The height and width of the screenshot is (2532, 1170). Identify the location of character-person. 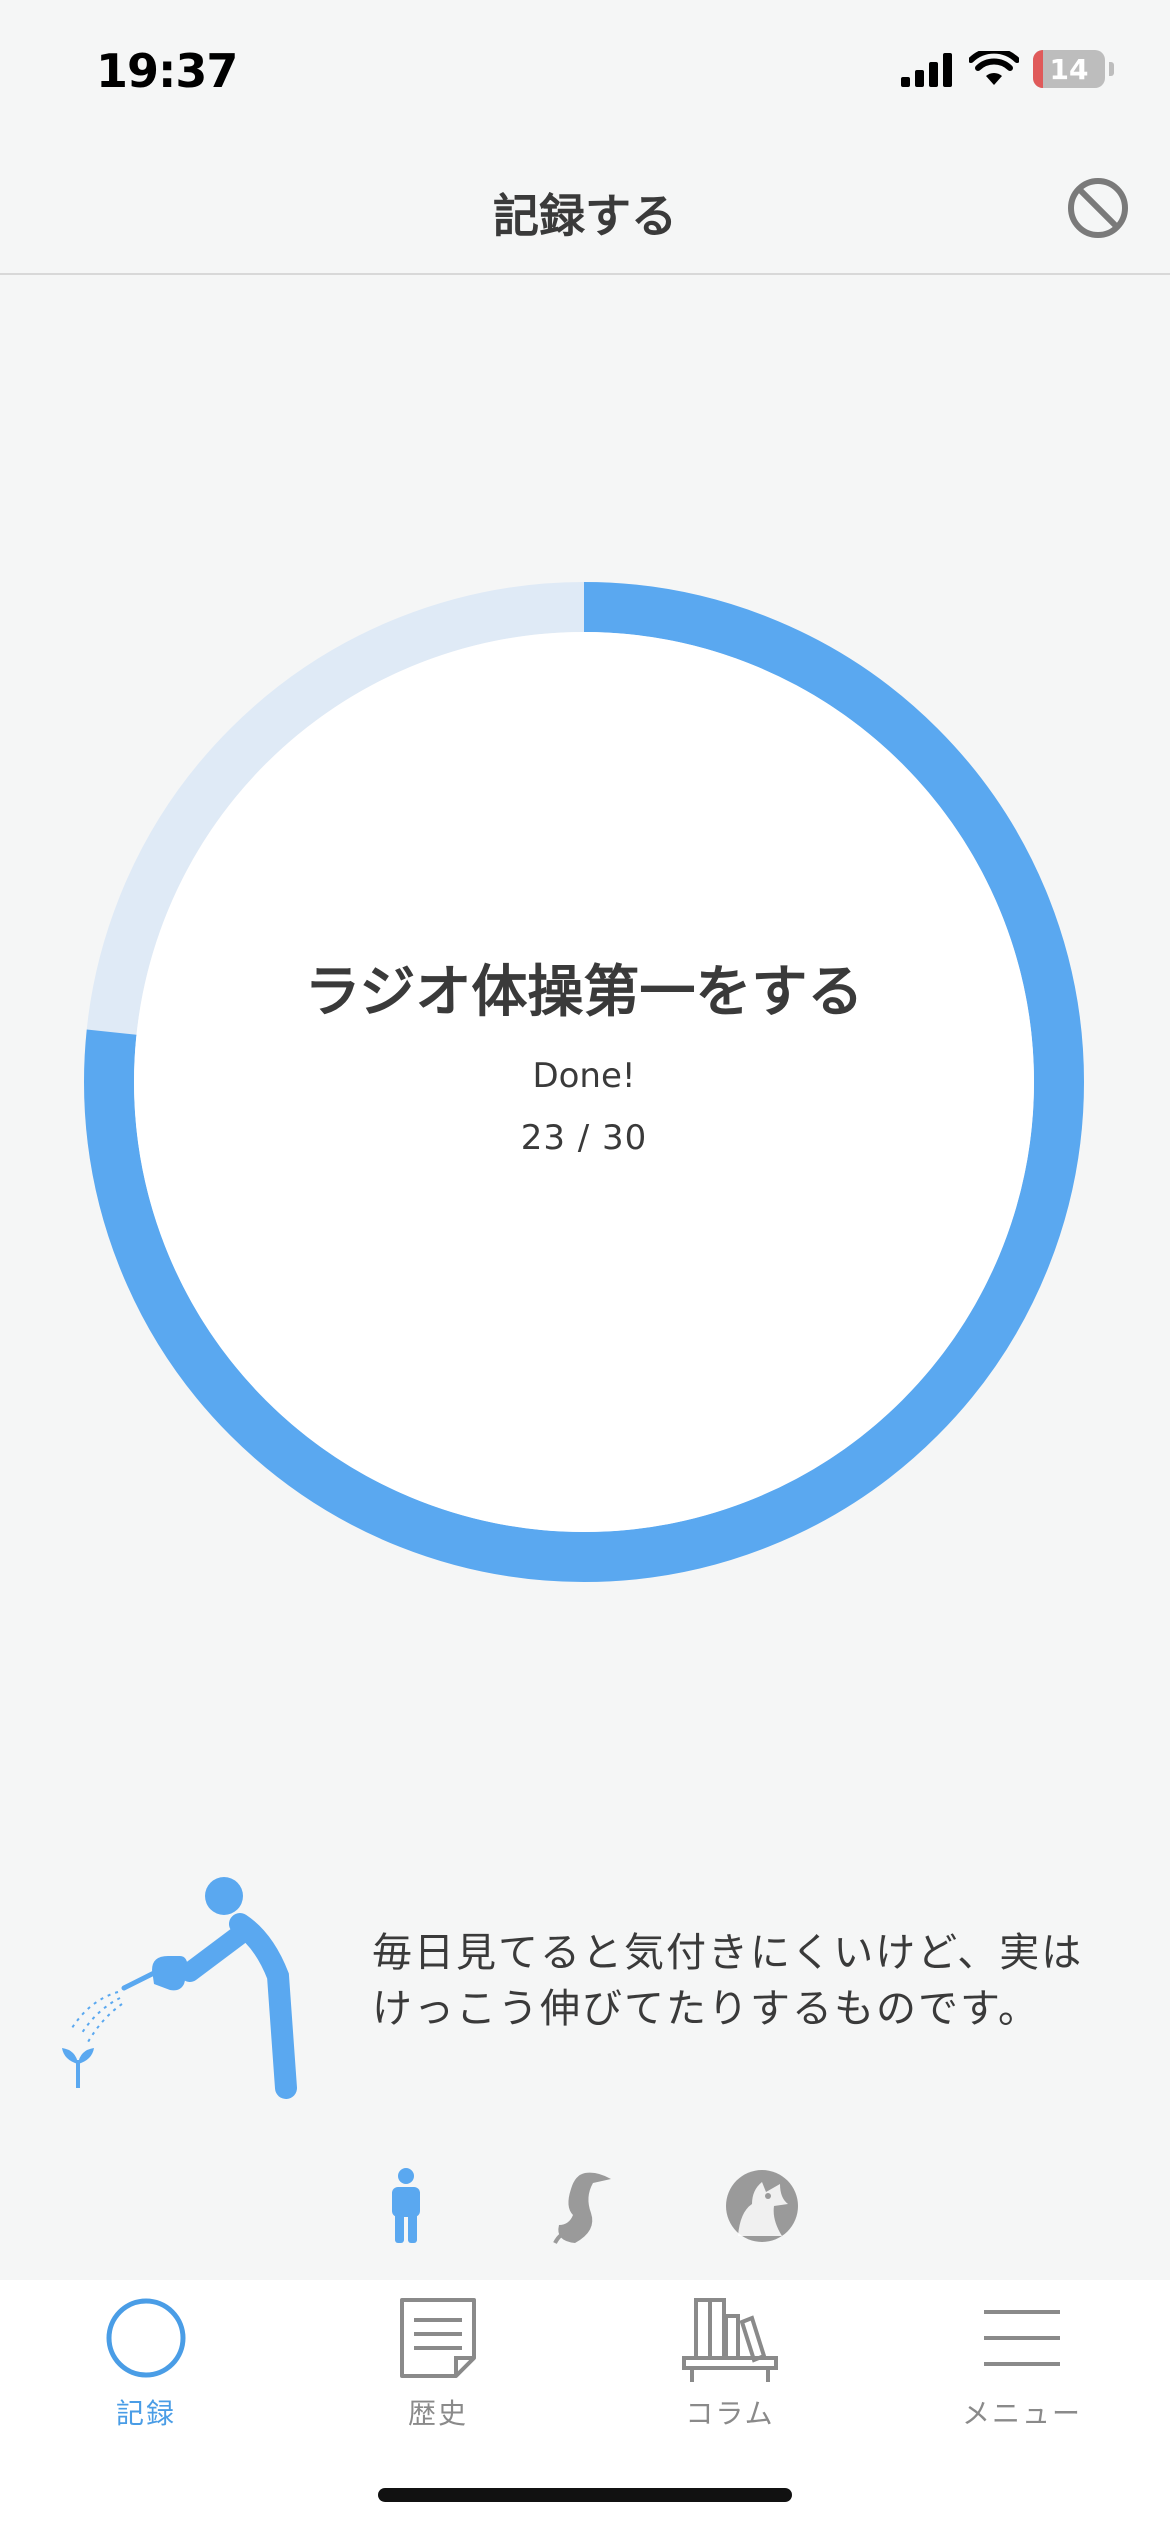
(406, 2206).